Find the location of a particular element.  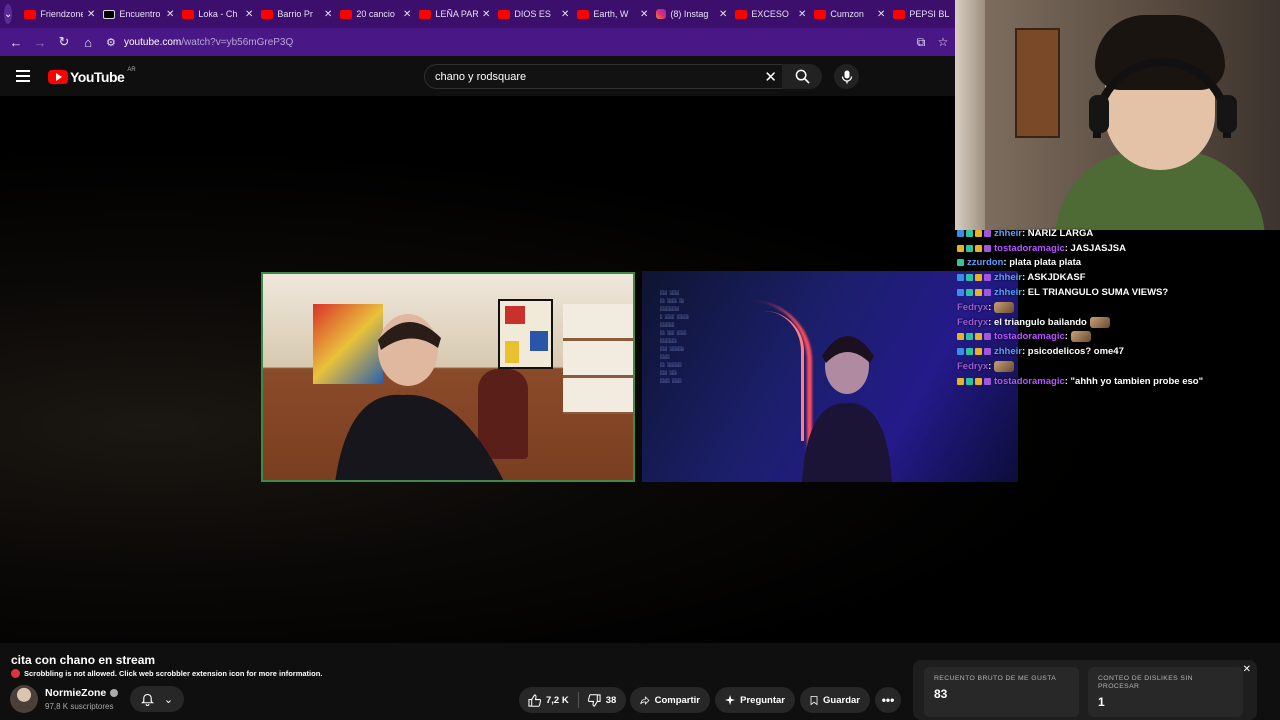

browser-tab: EXCESO ✕ is located at coordinates (770, 14).